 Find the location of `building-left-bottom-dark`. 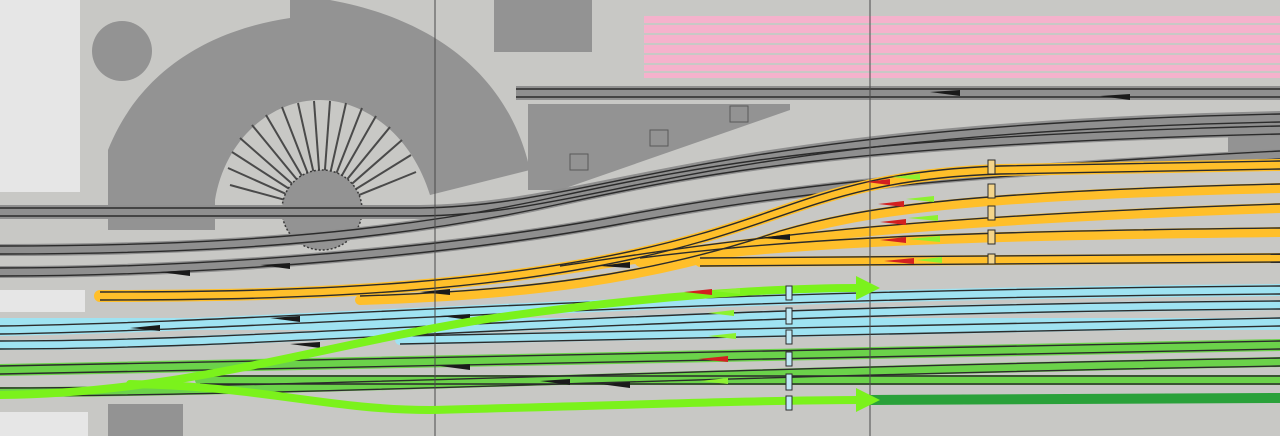

building-left-bottom-dark is located at coordinates (145, 420).